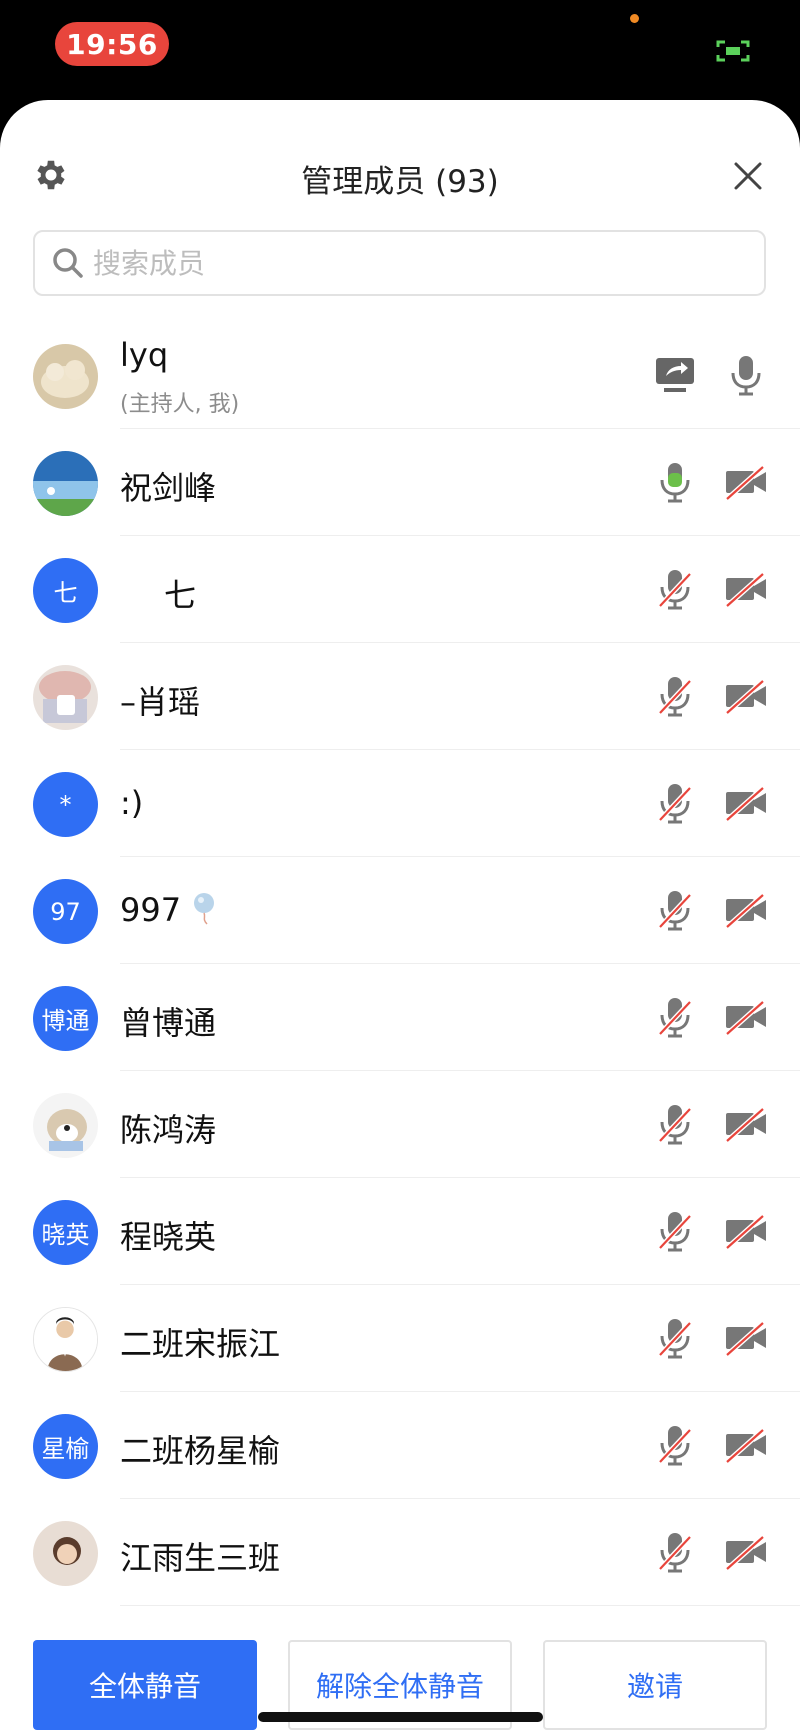 This screenshot has height=1734, width=800. I want to click on mic-icon, so click(746, 375).